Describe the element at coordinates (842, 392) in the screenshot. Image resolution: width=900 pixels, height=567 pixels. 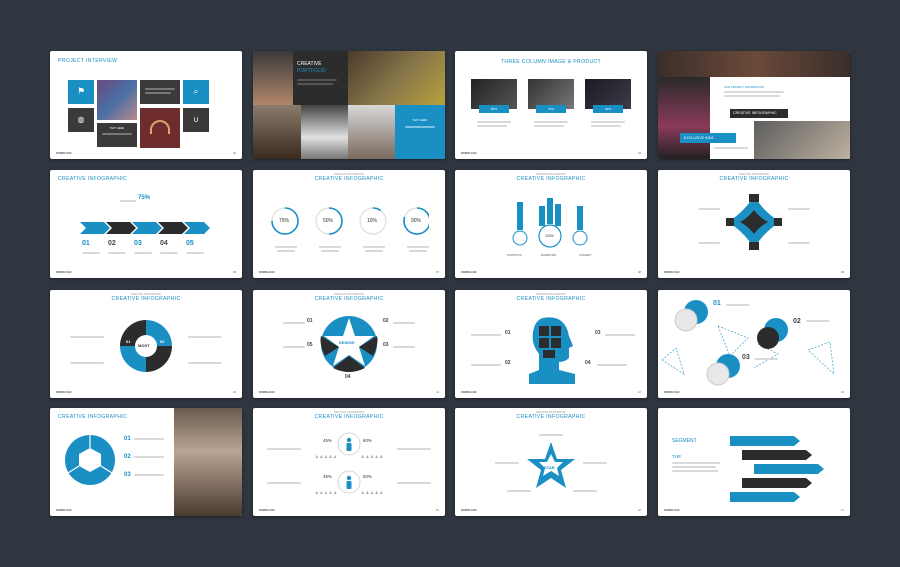
I see `page-number: 13` at that location.